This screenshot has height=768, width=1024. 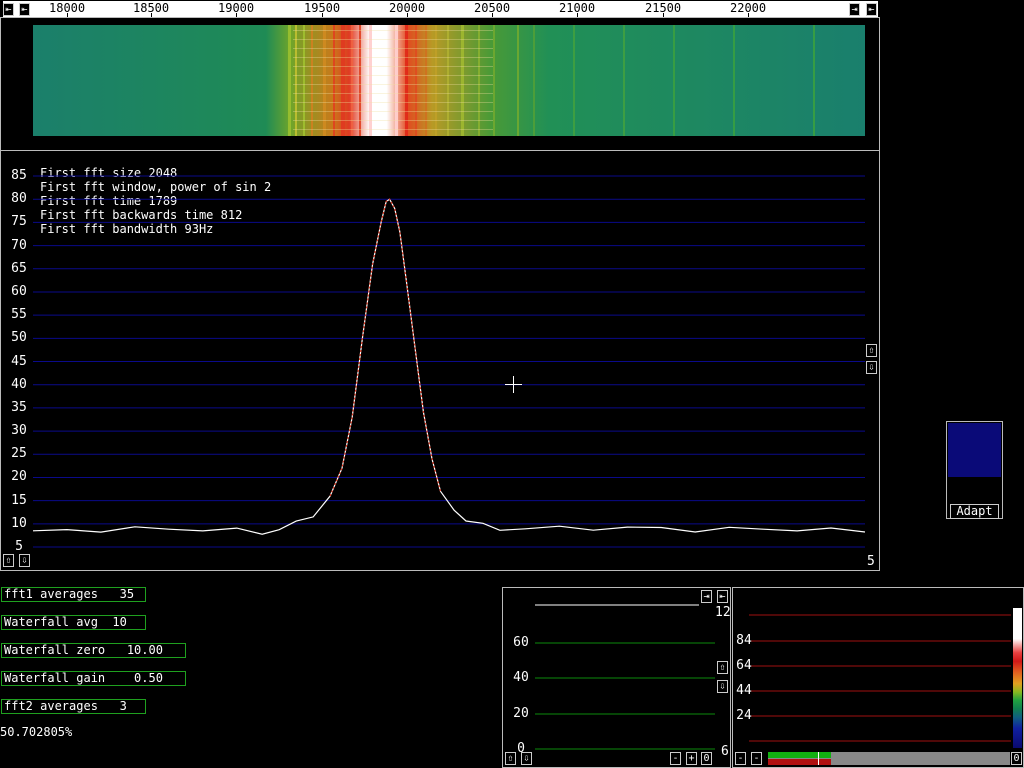 I want to click on fft2-zero-button: 0, so click(x=706, y=758).